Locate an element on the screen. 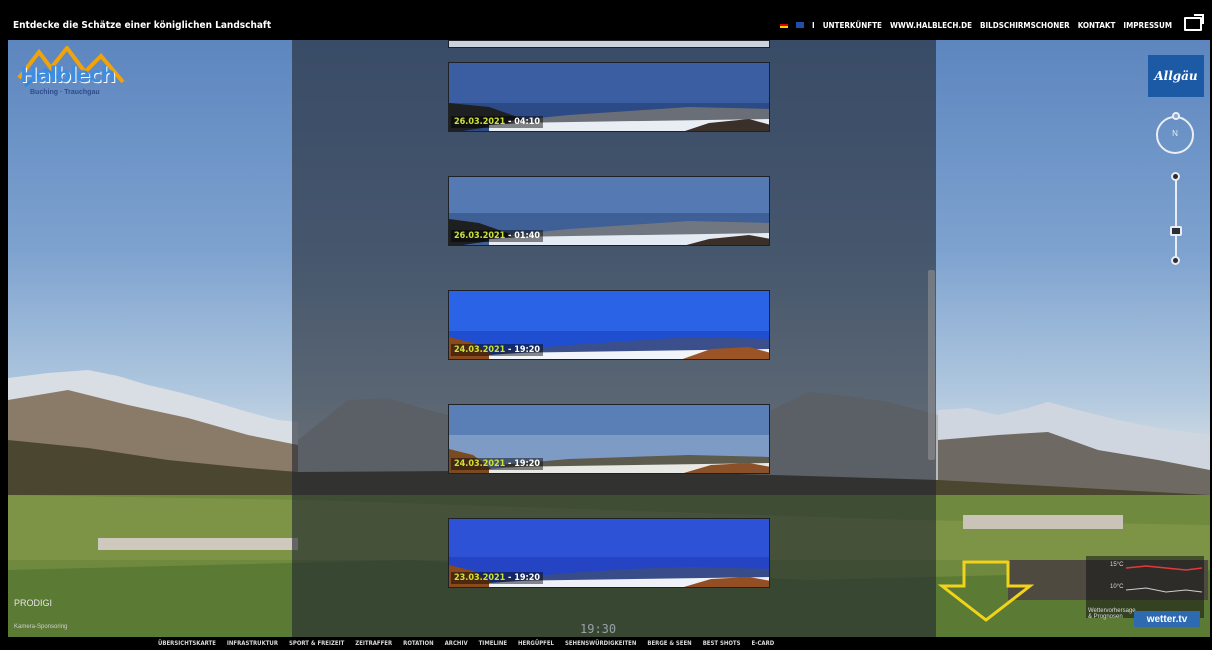  thumbnail-timestamp: 26.03.2021 - 04:10 is located at coordinates (497, 122).